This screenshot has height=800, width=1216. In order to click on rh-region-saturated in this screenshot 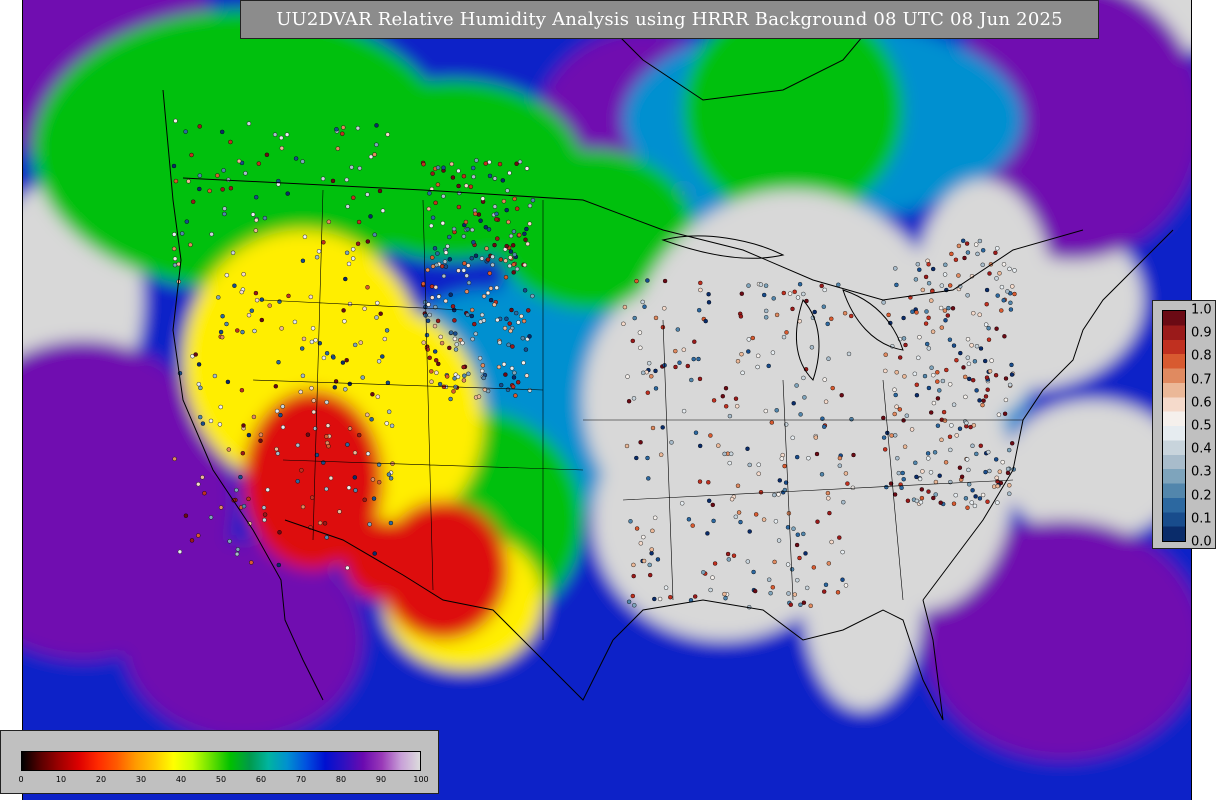, I will do `click(863, 600)`.